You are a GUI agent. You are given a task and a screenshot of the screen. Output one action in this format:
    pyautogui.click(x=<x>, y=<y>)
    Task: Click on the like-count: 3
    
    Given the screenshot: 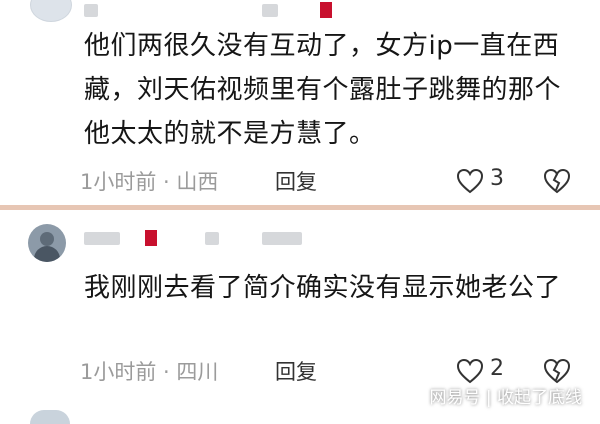 What is the action you would take?
    pyautogui.click(x=497, y=178)
    